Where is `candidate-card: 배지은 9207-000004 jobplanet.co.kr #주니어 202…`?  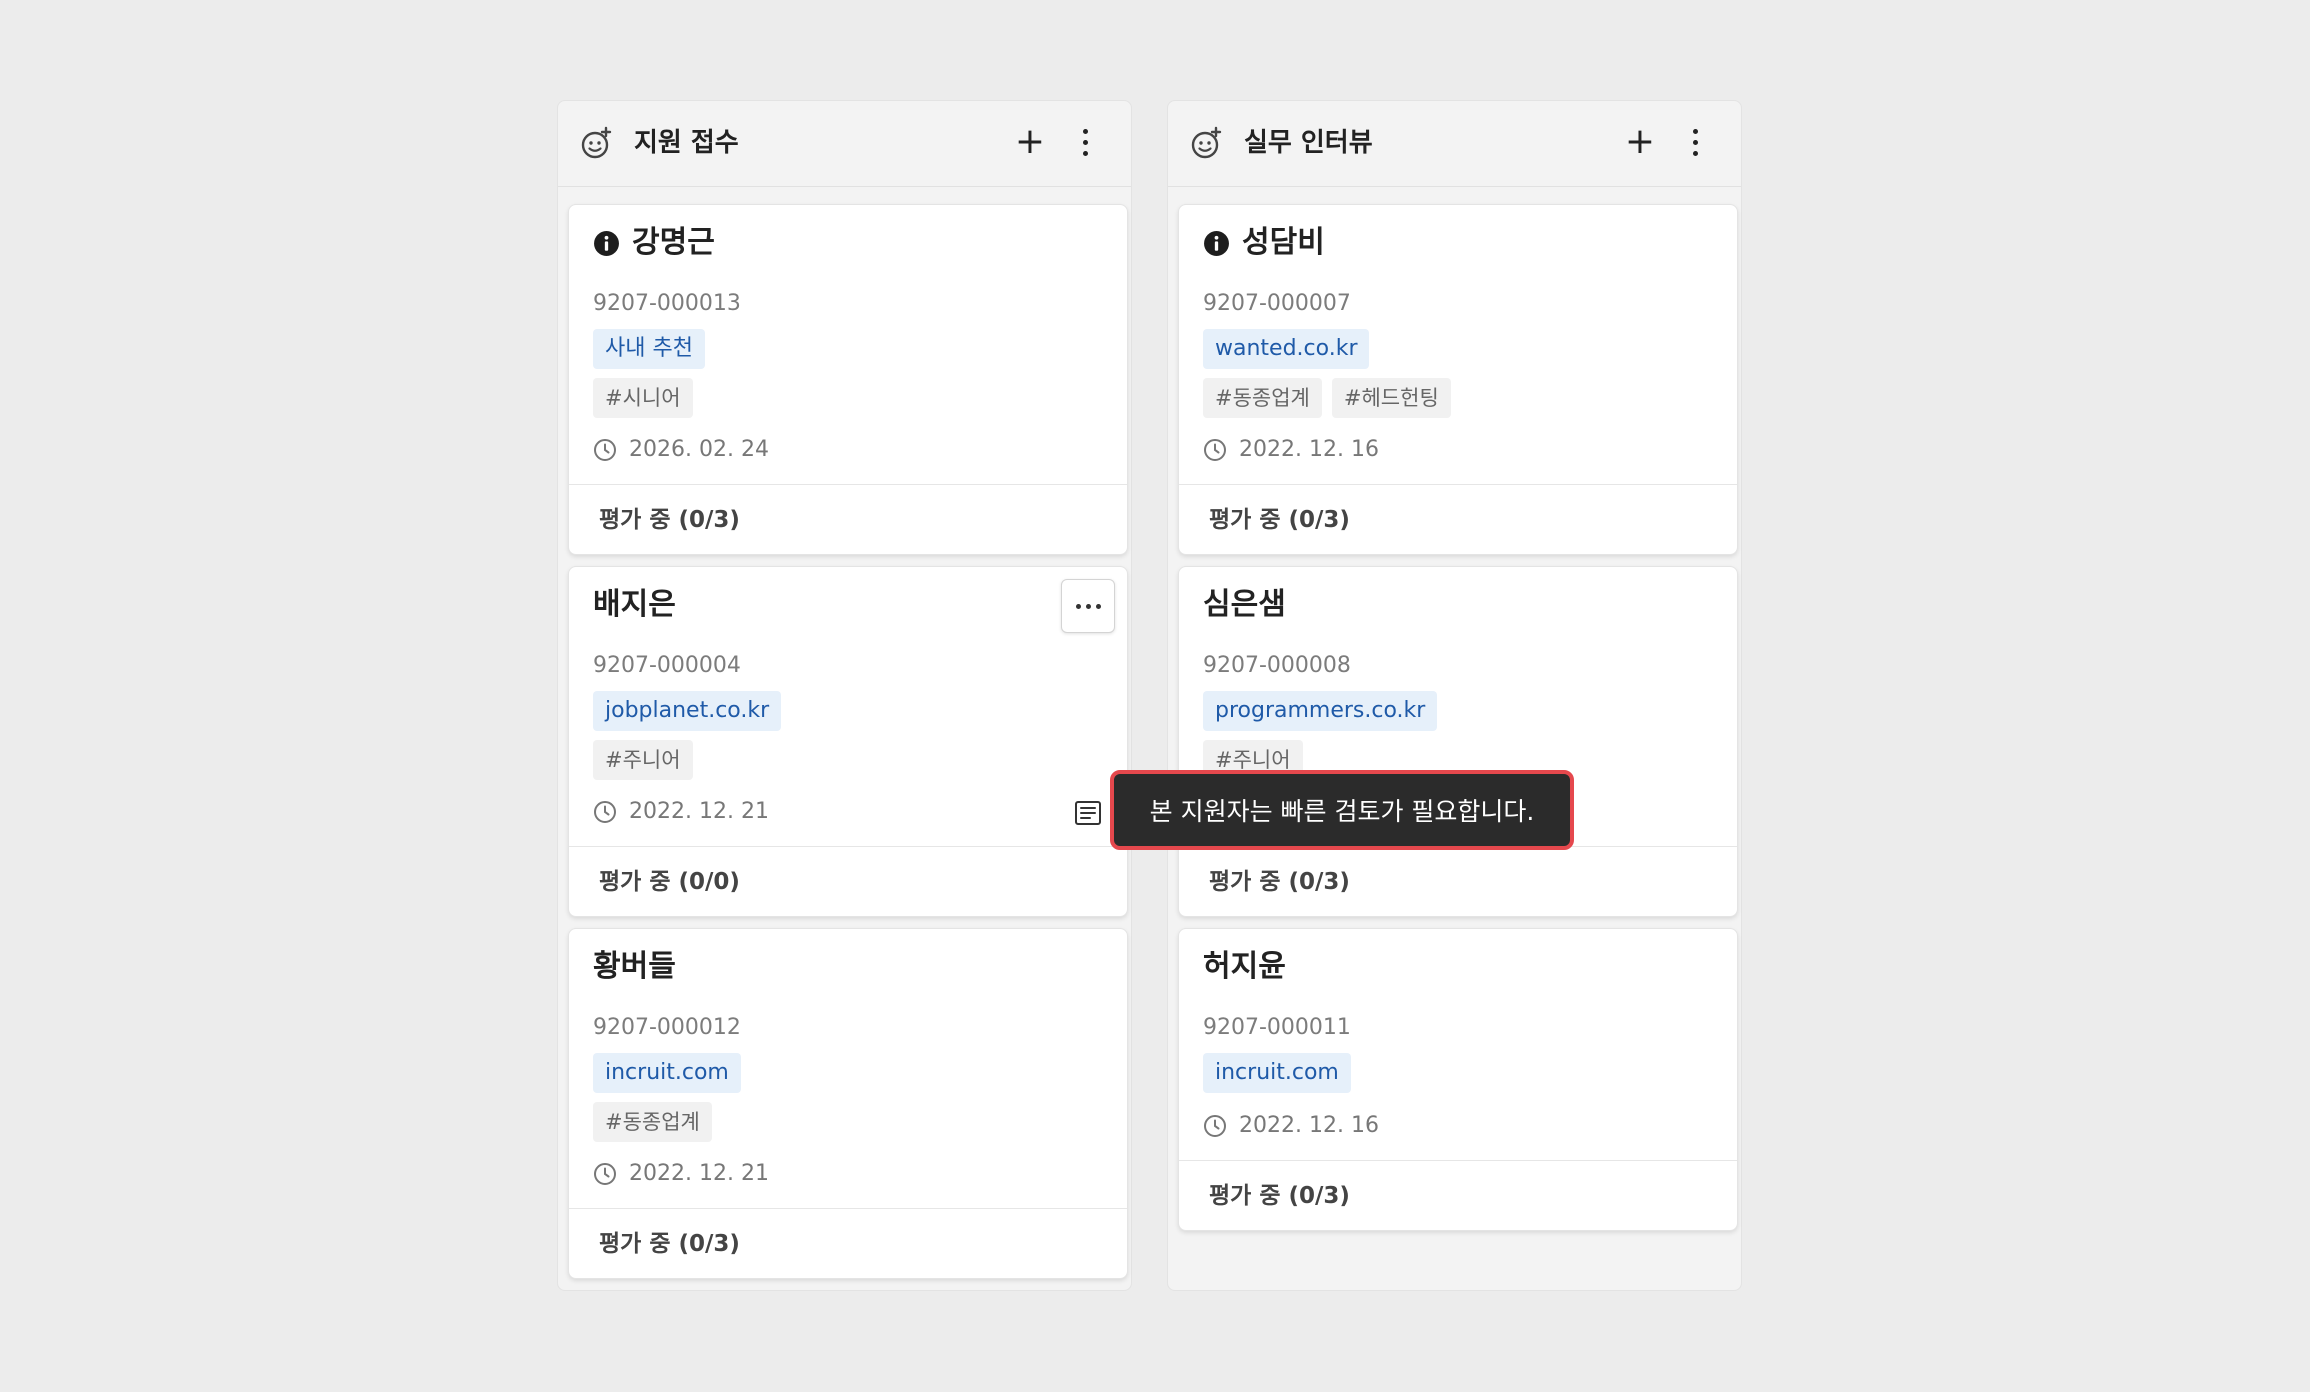 candidate-card: 배지은 9207-000004 jobplanet.co.kr #주니어 202… is located at coordinates (848, 741).